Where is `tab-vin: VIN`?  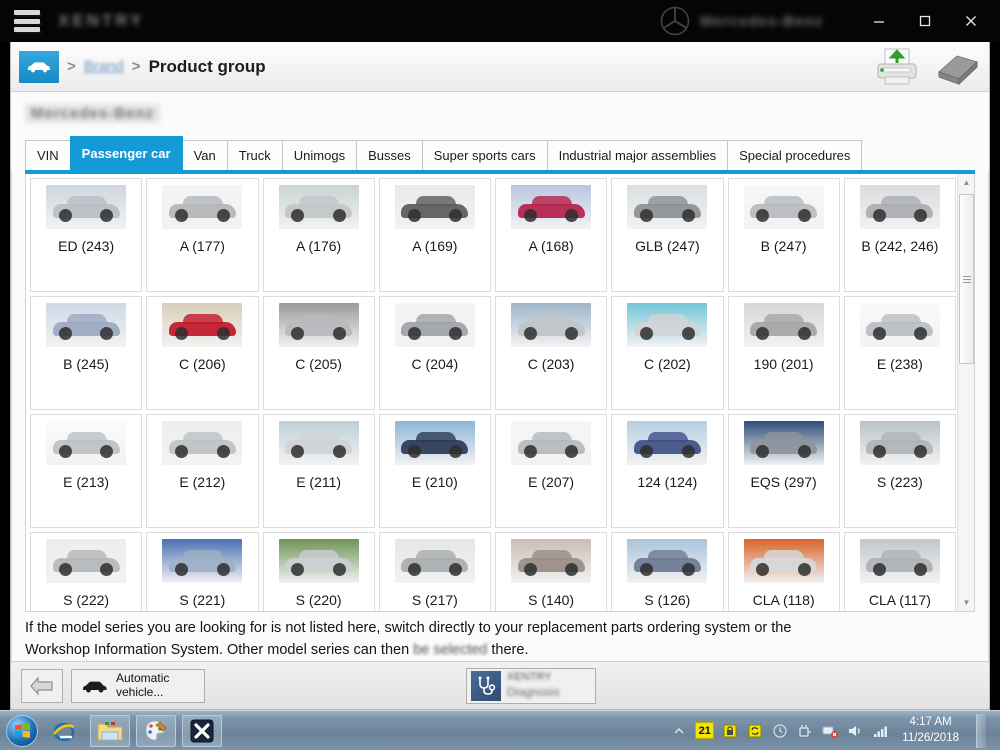 tab-vin: VIN is located at coordinates (48, 155).